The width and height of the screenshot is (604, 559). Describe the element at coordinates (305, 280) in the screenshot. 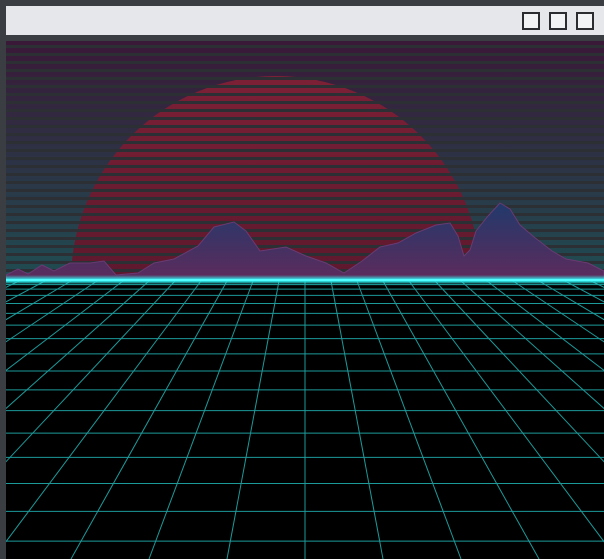

I see `horizon-line` at that location.